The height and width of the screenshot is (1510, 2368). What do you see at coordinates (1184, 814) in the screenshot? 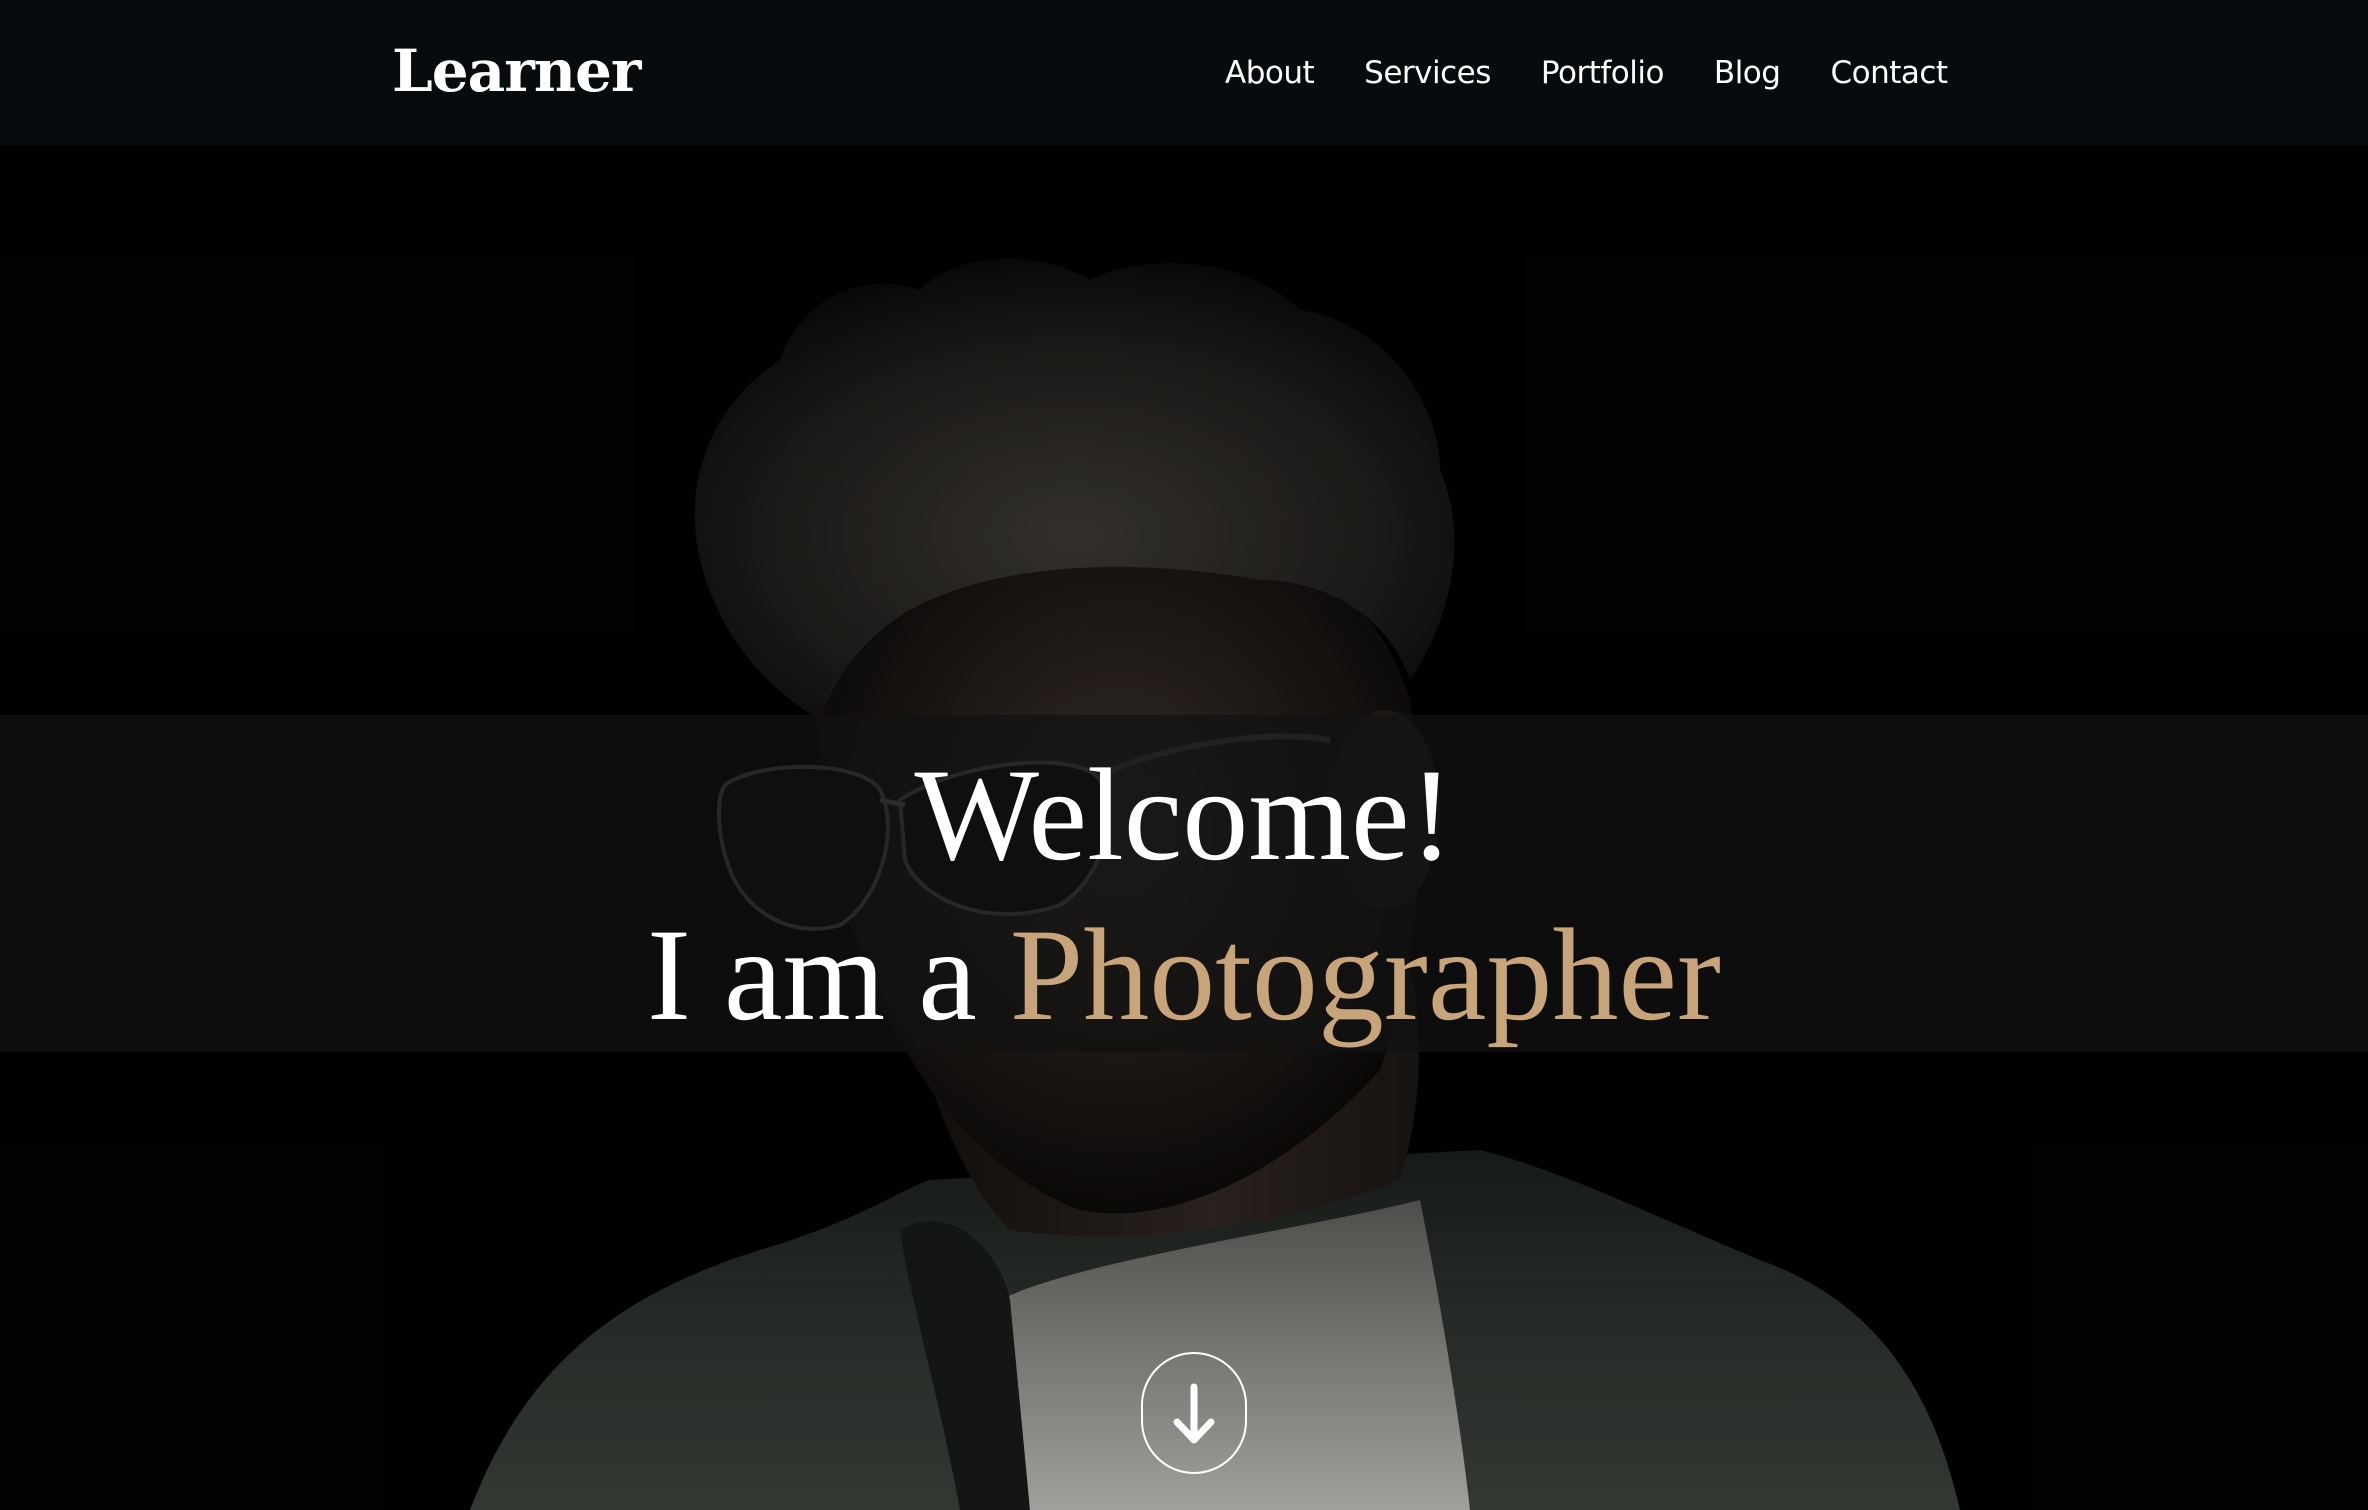
I see `welcome-title: Welcome!` at bounding box center [1184, 814].